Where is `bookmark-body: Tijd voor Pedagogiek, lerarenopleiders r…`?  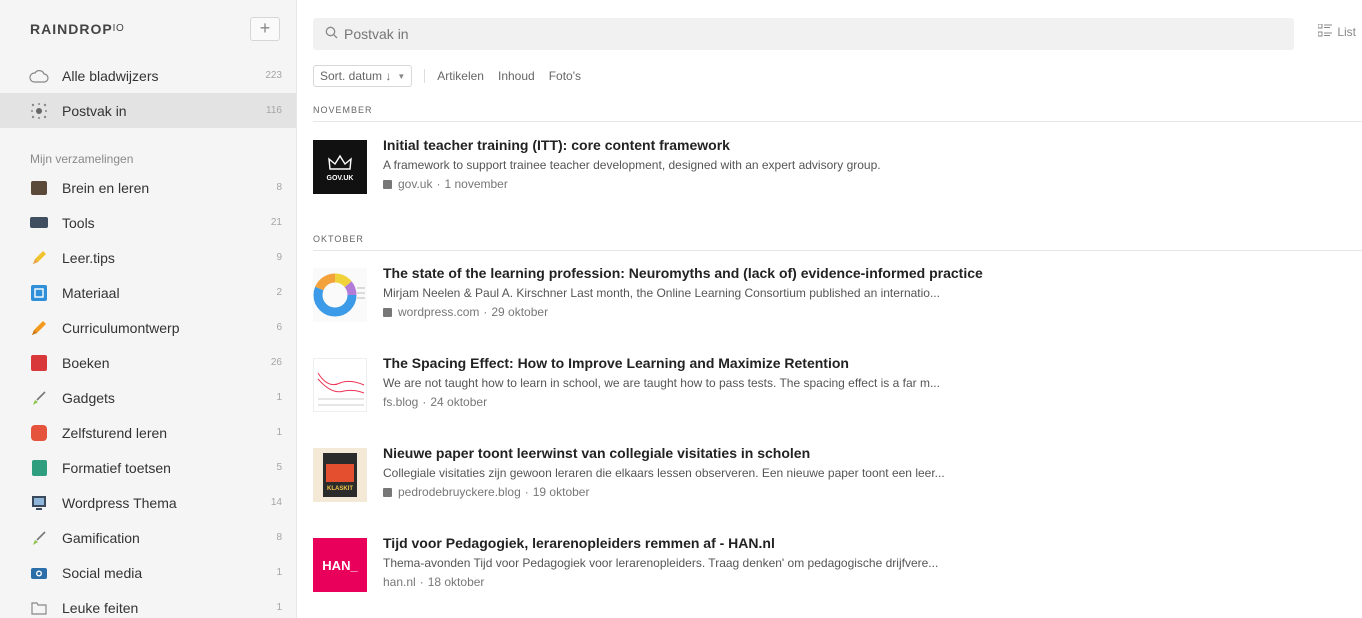
bookmark-body: Tijd voor Pedagogiek, lerarenopleiders r… is located at coordinates (660, 569).